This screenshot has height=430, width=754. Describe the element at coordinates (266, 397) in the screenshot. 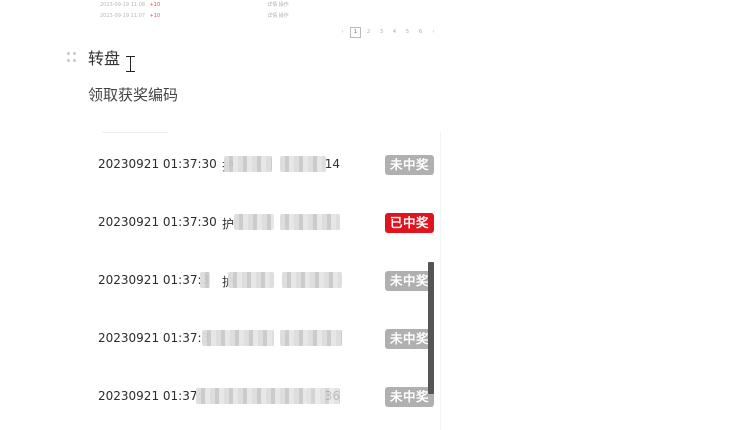

I see `list-item: 20230921 01:37: 36 未中奖` at that location.